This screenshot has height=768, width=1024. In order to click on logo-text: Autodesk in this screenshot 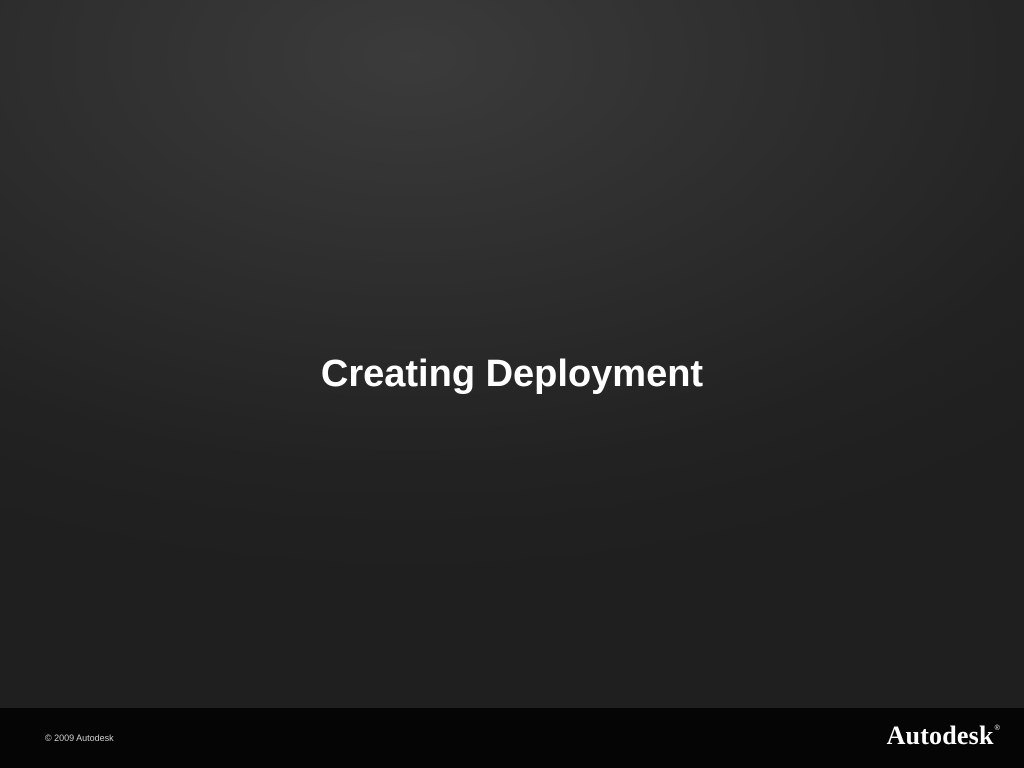, I will do `click(940, 735)`.